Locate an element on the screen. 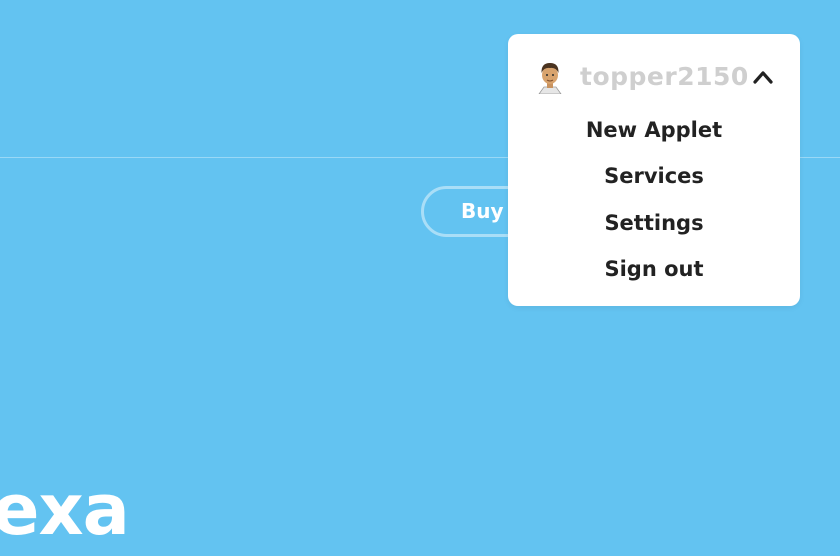 The height and width of the screenshot is (556, 840). buy-button-label: Buy is located at coordinates (482, 211).